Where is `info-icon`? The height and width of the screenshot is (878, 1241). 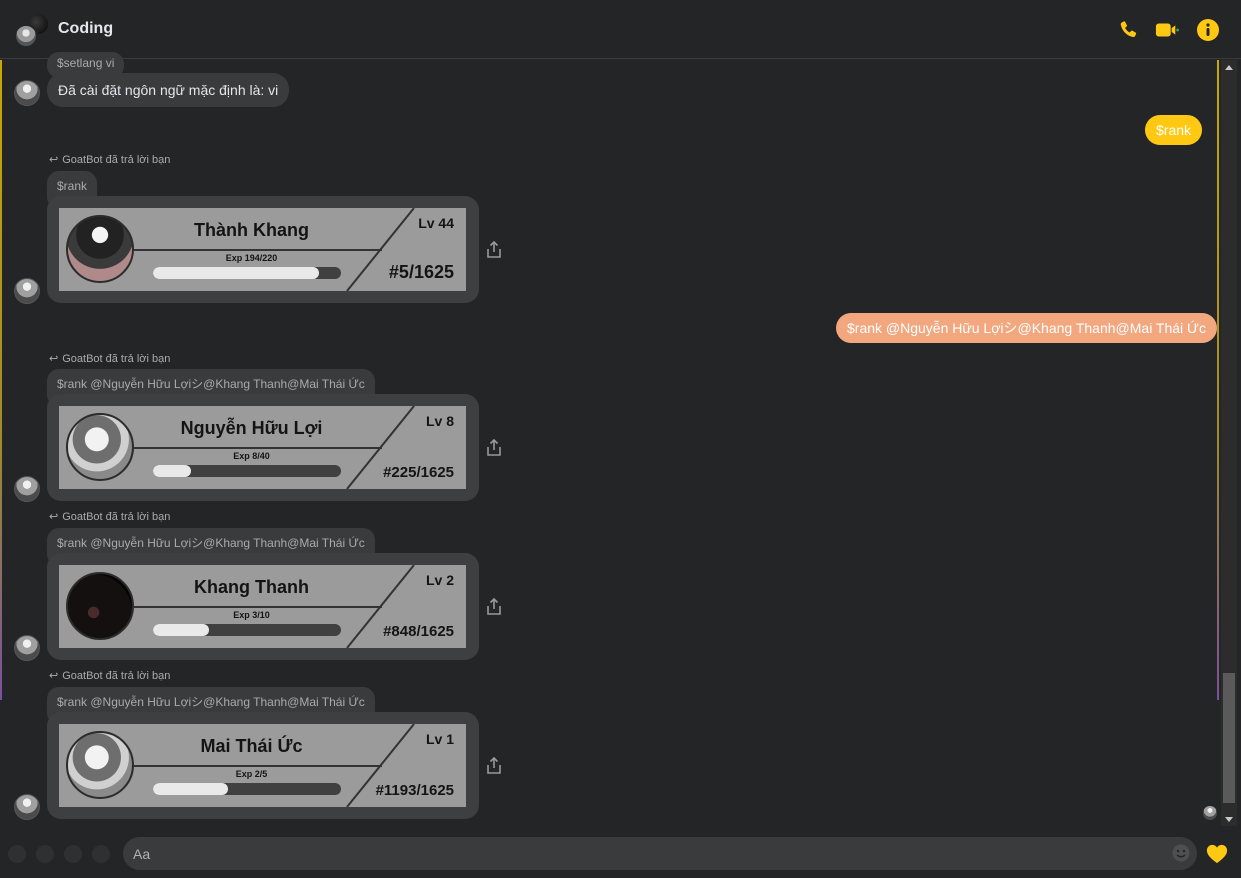
info-icon is located at coordinates (1208, 30).